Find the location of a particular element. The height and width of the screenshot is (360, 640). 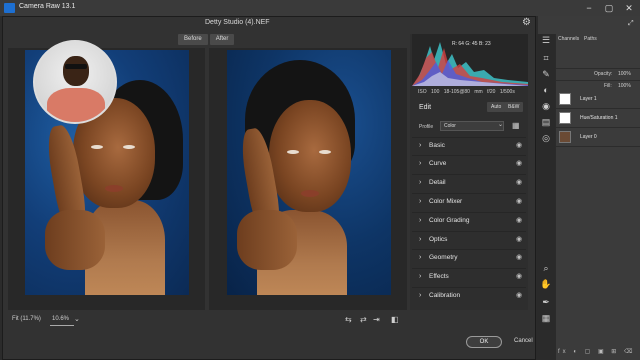

ok-button: OK is located at coordinates (484, 342).